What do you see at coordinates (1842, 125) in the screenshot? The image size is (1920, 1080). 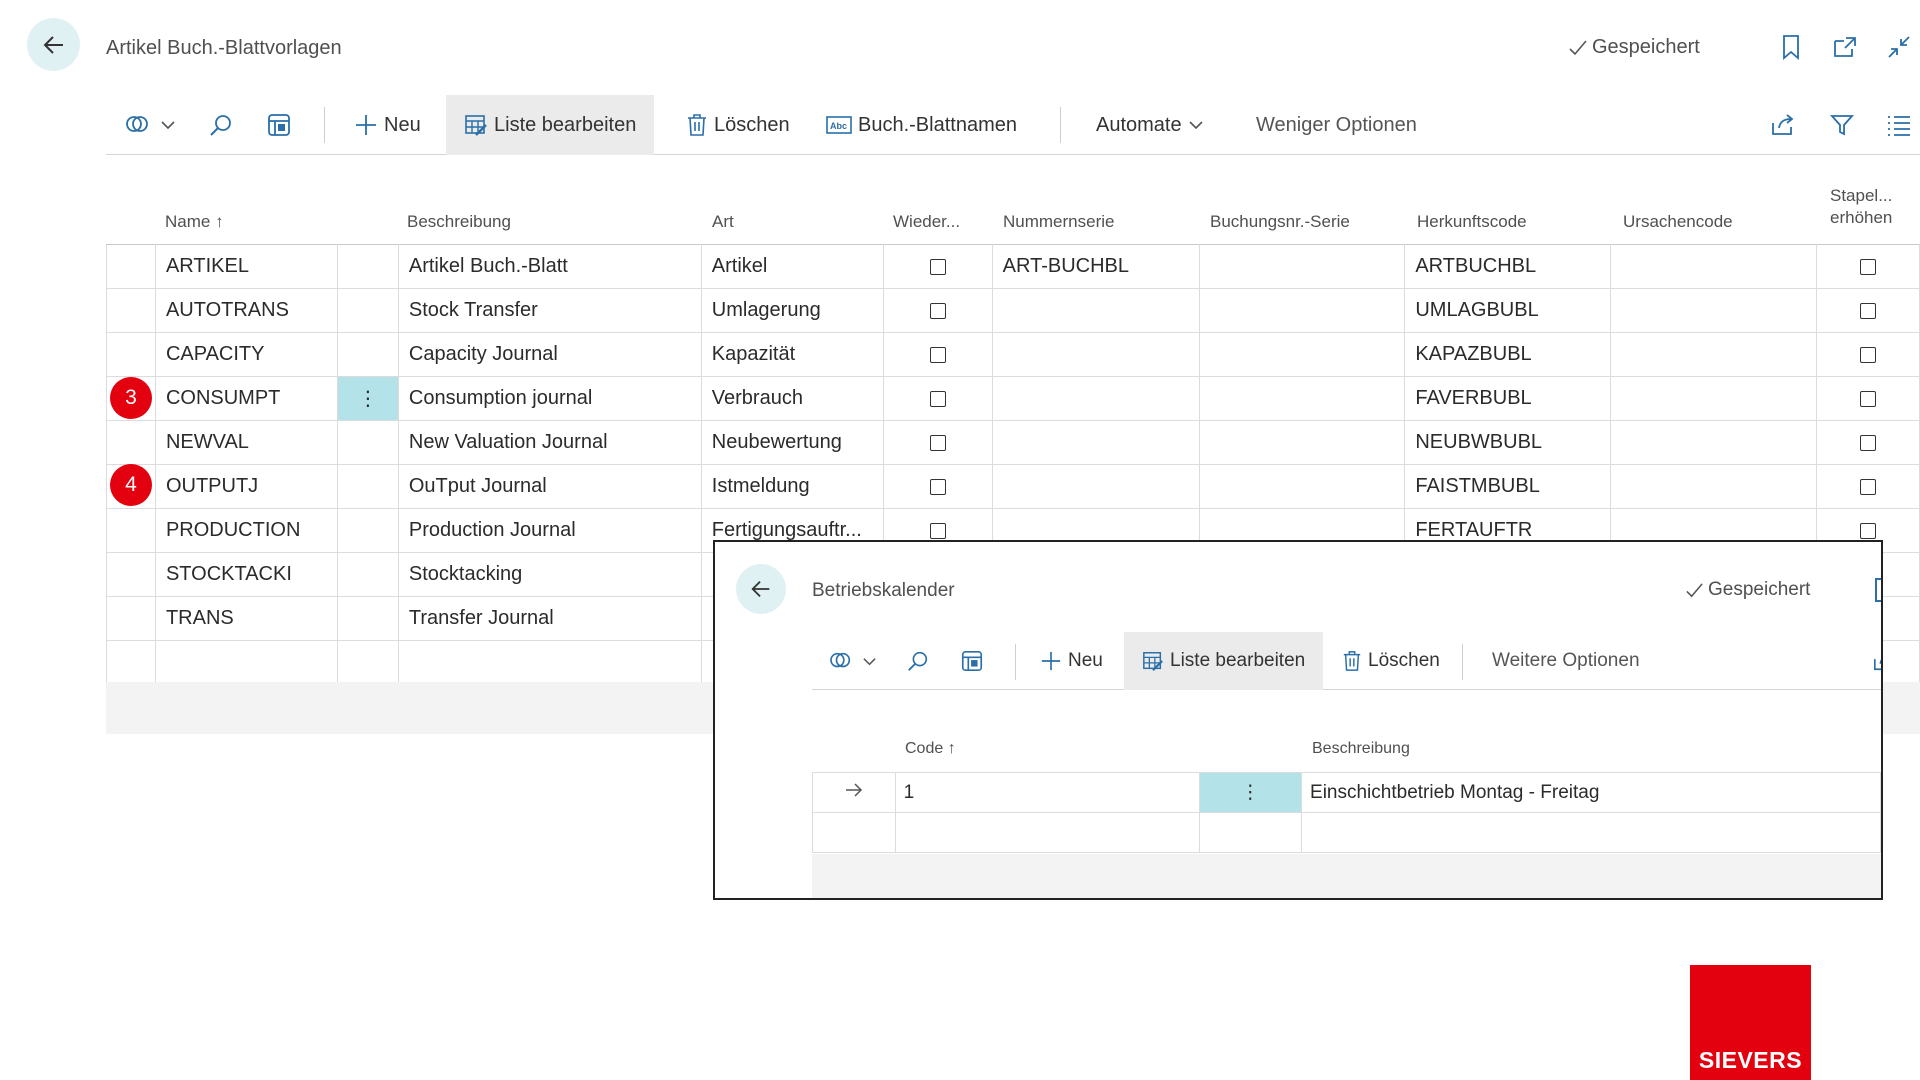 I see `filter-icon` at bounding box center [1842, 125].